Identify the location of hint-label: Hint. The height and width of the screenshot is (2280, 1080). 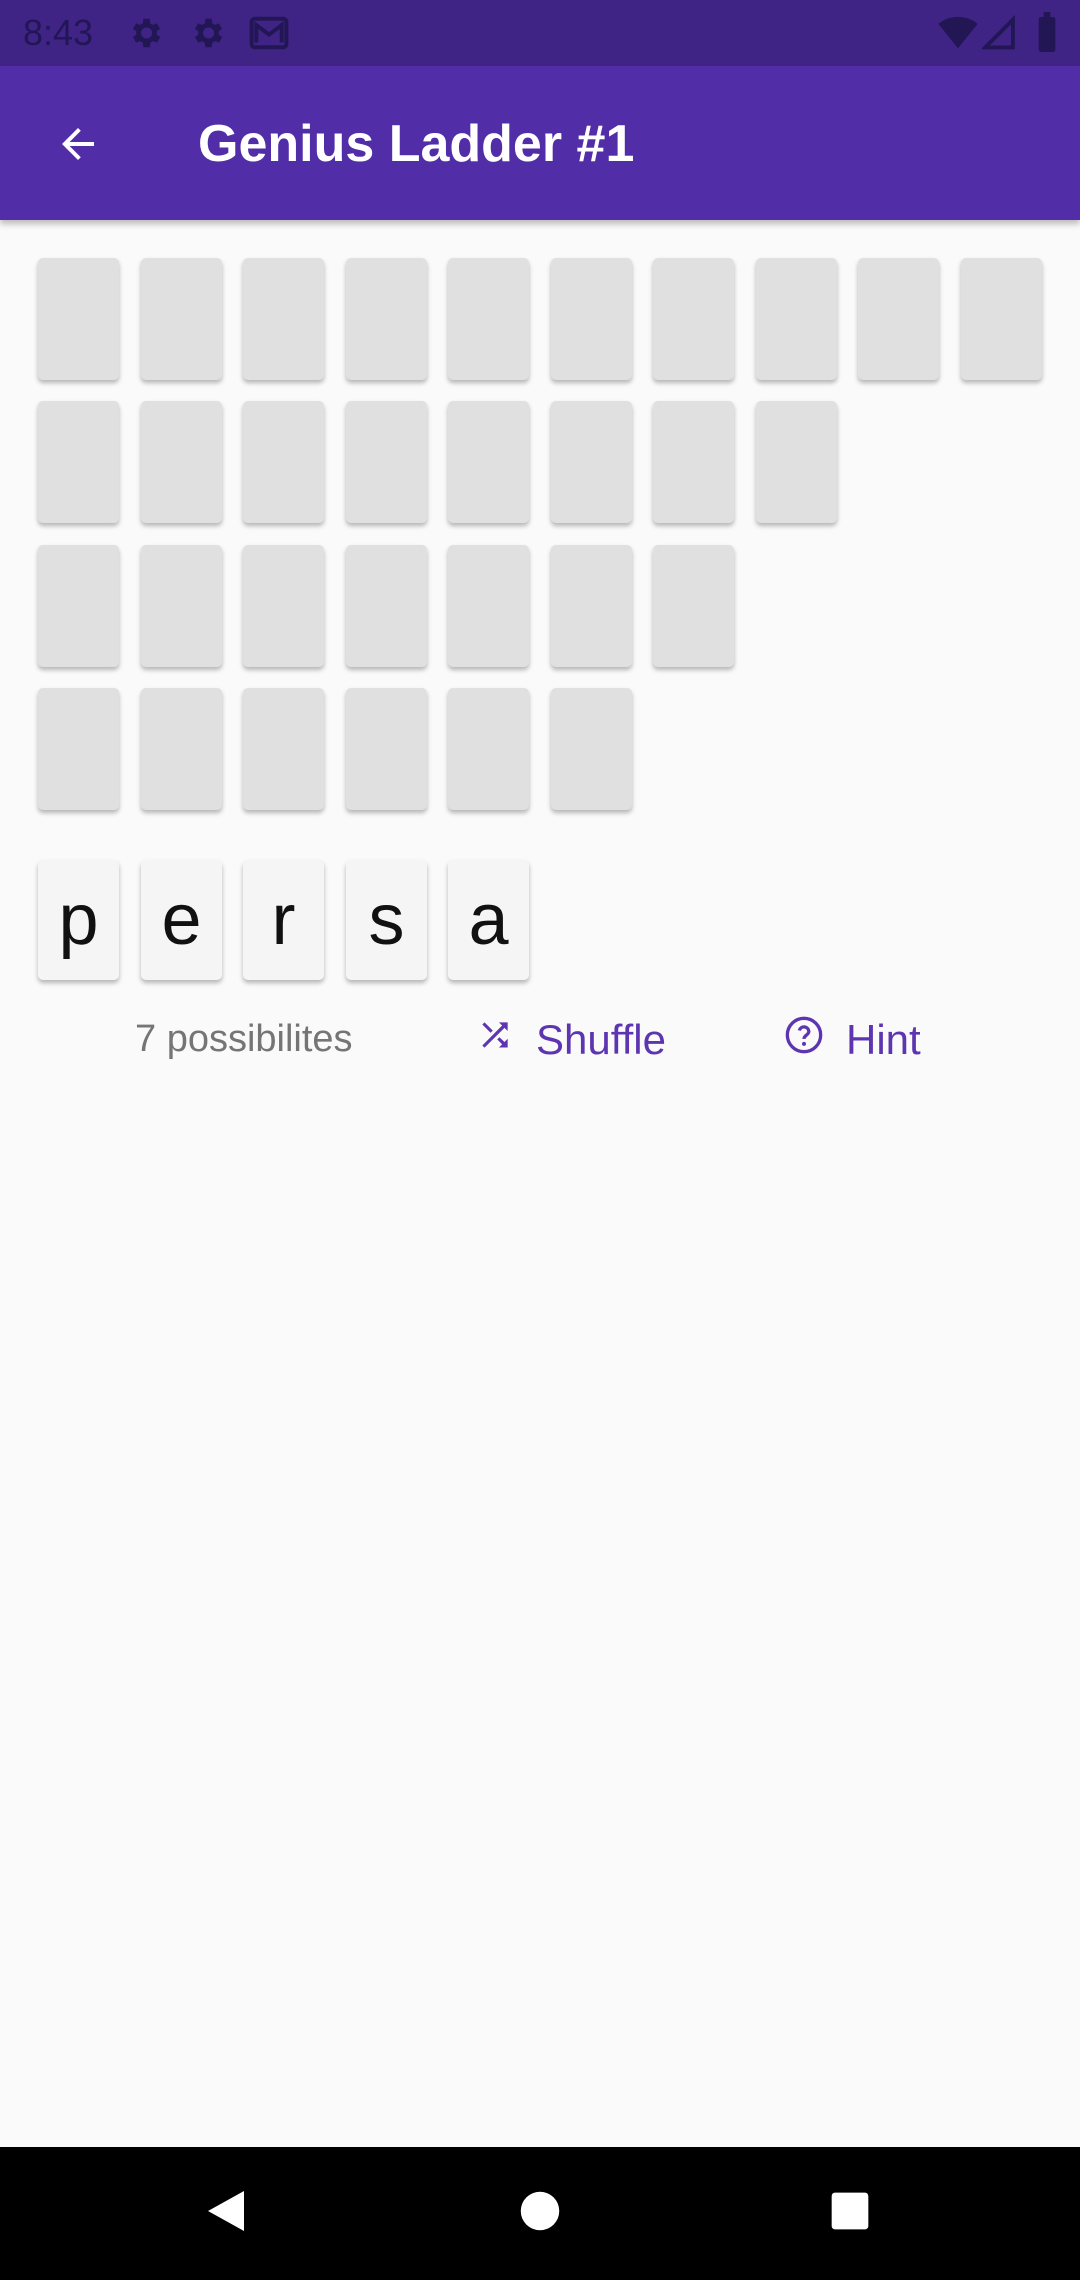
(883, 1039).